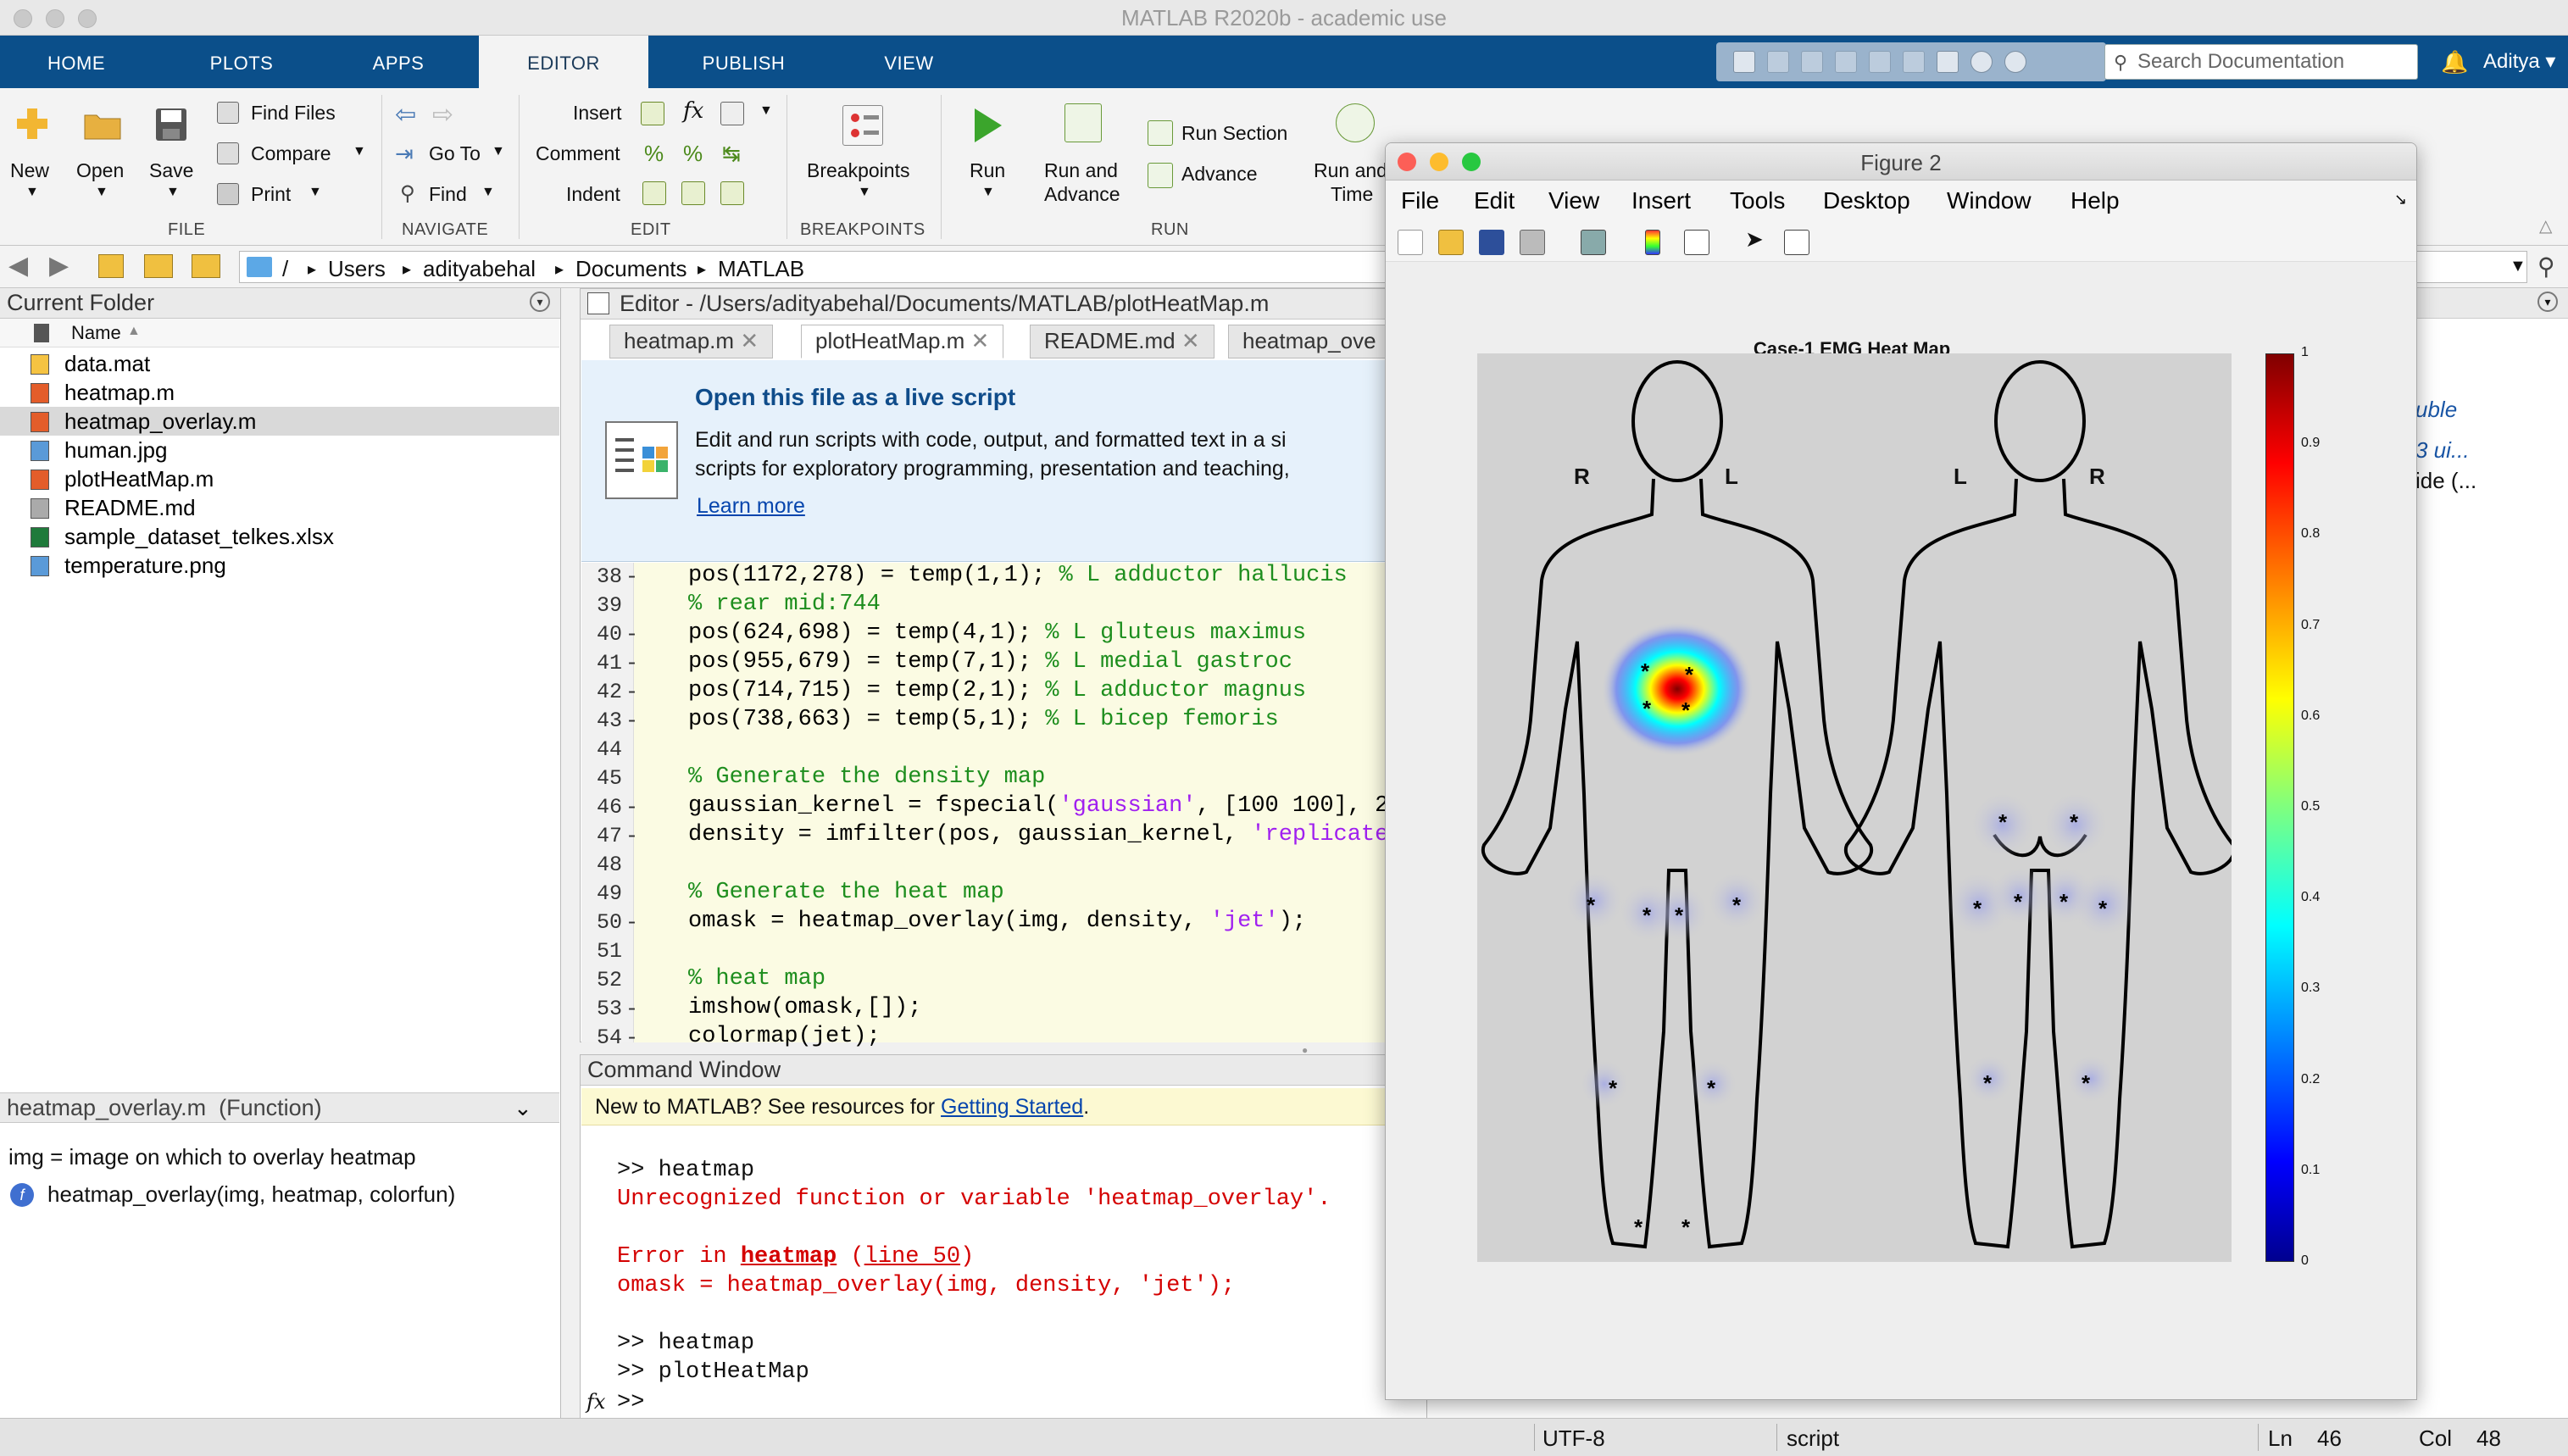 The image size is (2568, 1456). Describe the element at coordinates (597, 114) in the screenshot. I see `insert-button: Insert` at that location.